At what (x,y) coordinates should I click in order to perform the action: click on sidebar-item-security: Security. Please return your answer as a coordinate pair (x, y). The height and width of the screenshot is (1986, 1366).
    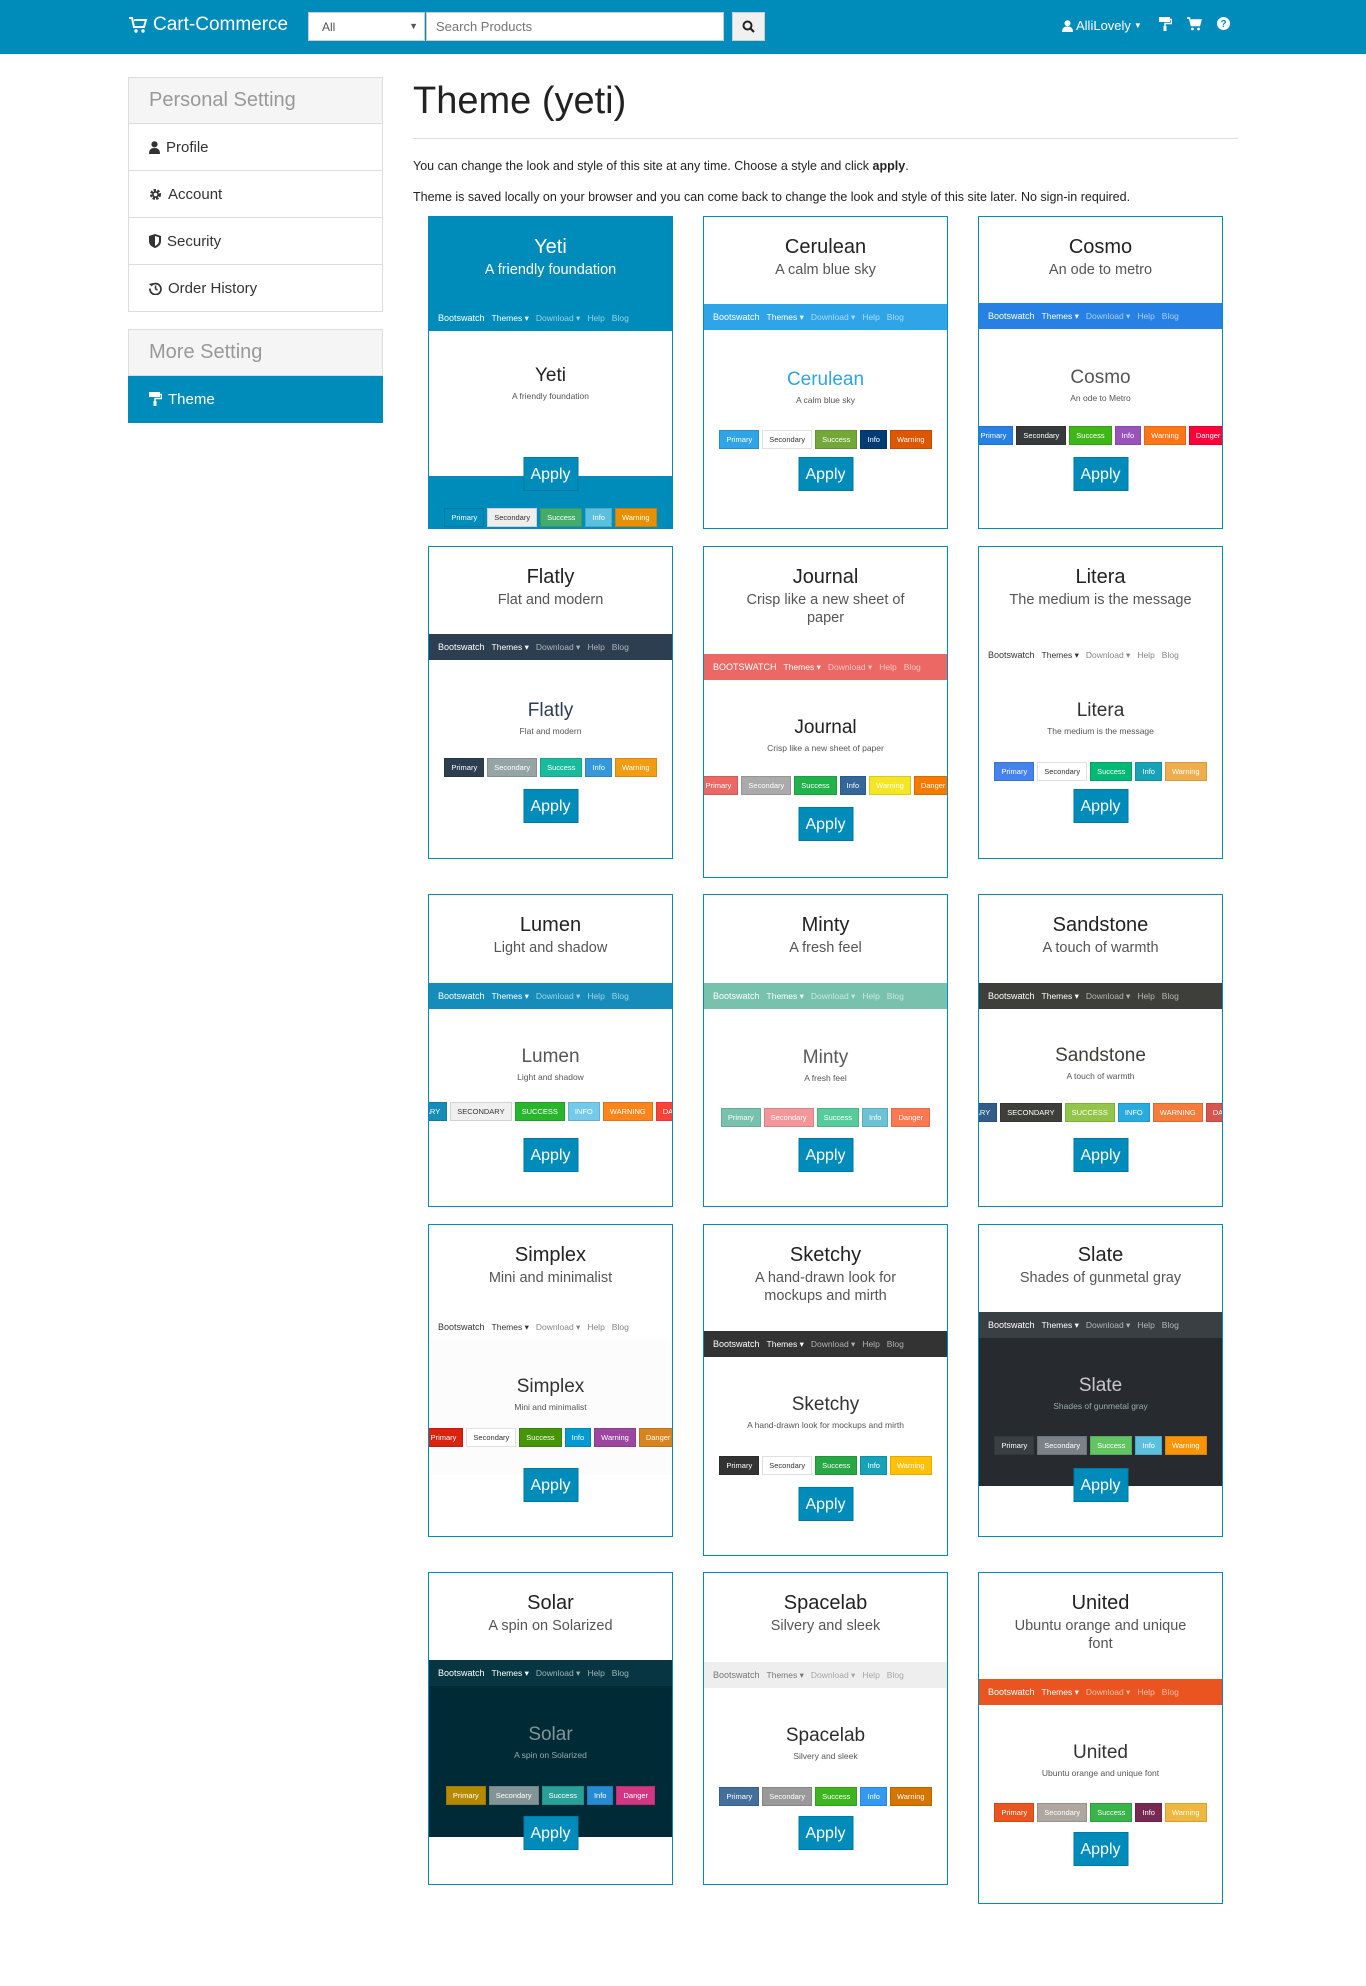
    Looking at the image, I should click on (255, 241).